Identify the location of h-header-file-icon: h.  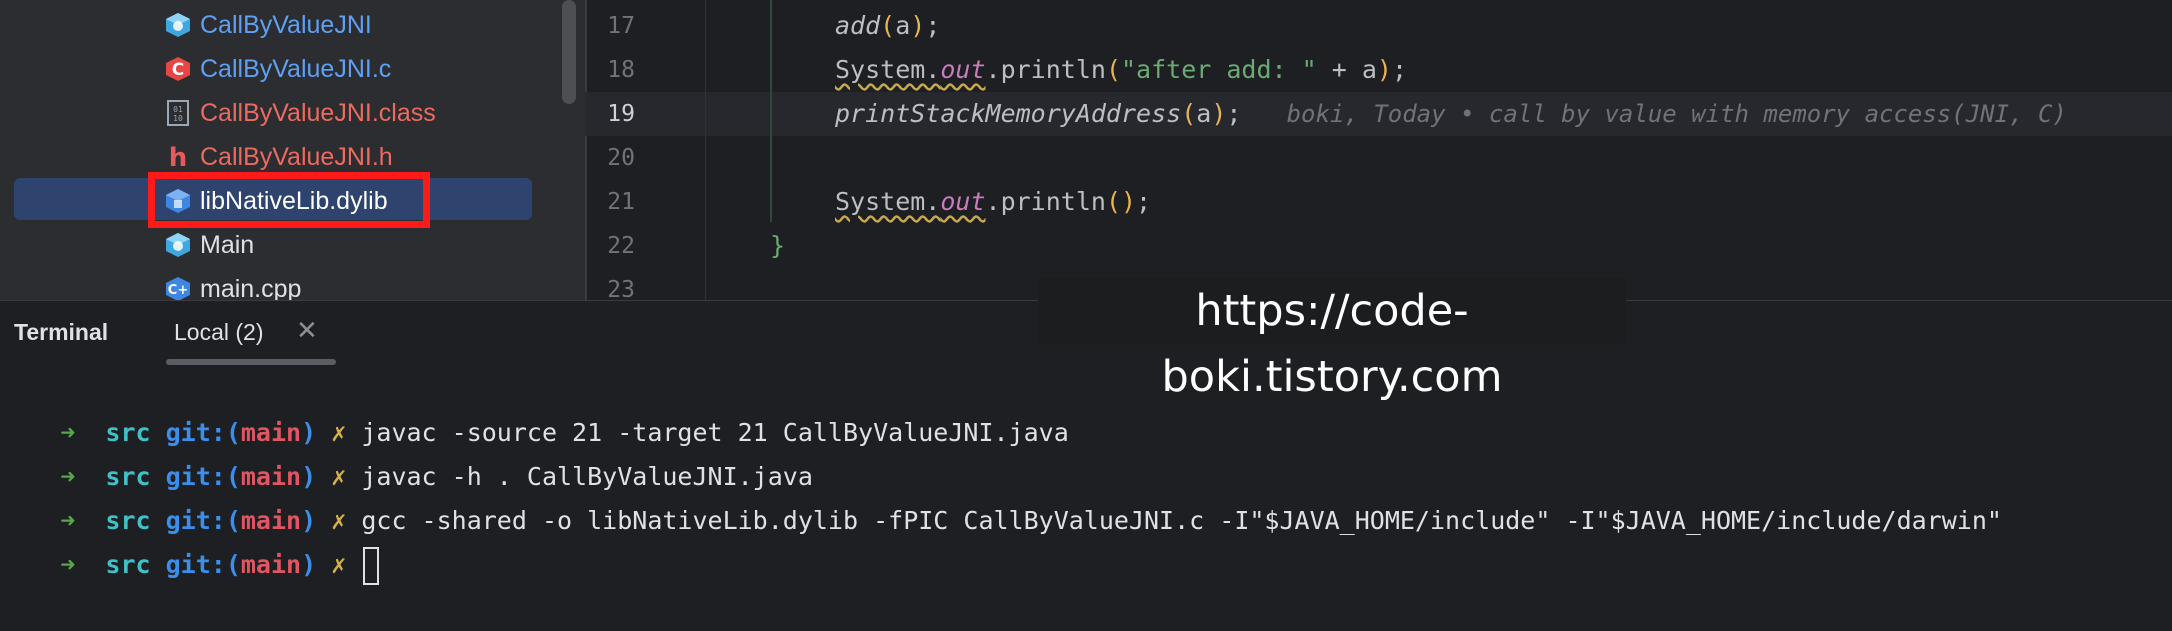
(178, 157).